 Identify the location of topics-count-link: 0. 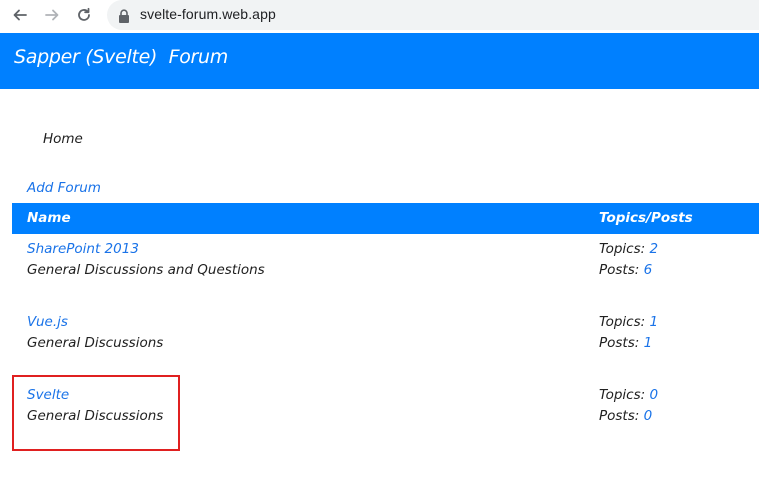
(653, 395).